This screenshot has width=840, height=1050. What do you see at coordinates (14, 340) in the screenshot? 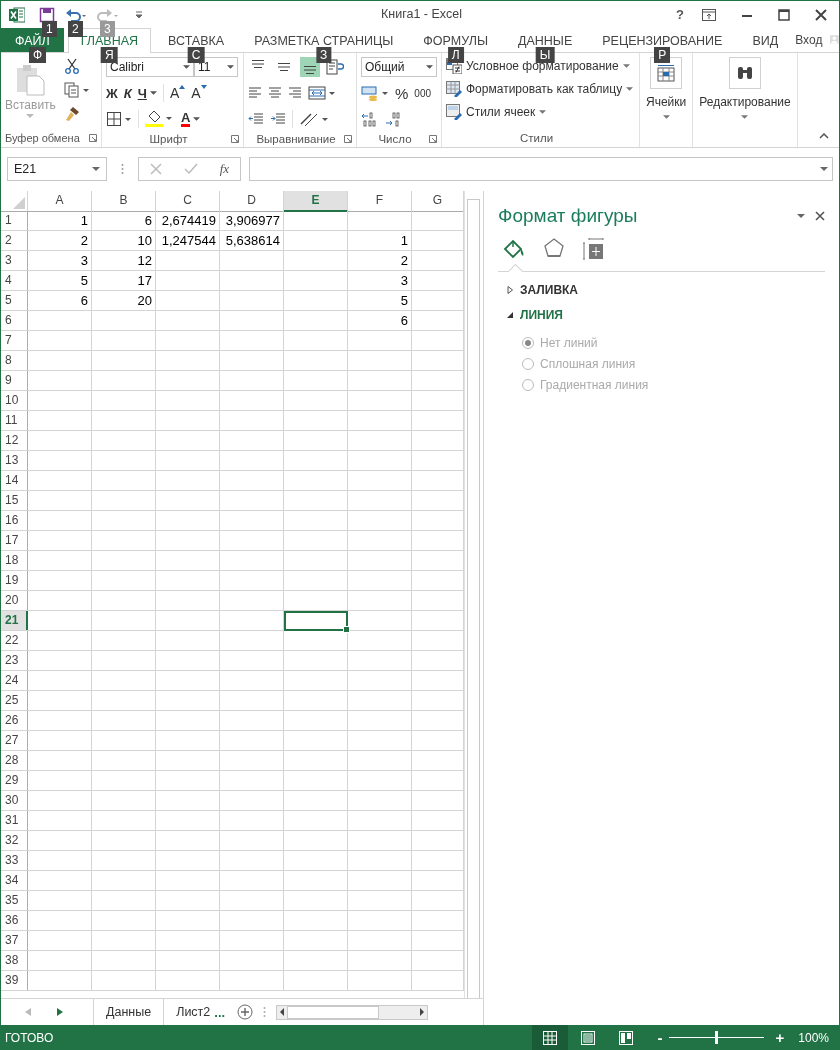
I see `row-header: 7` at bounding box center [14, 340].